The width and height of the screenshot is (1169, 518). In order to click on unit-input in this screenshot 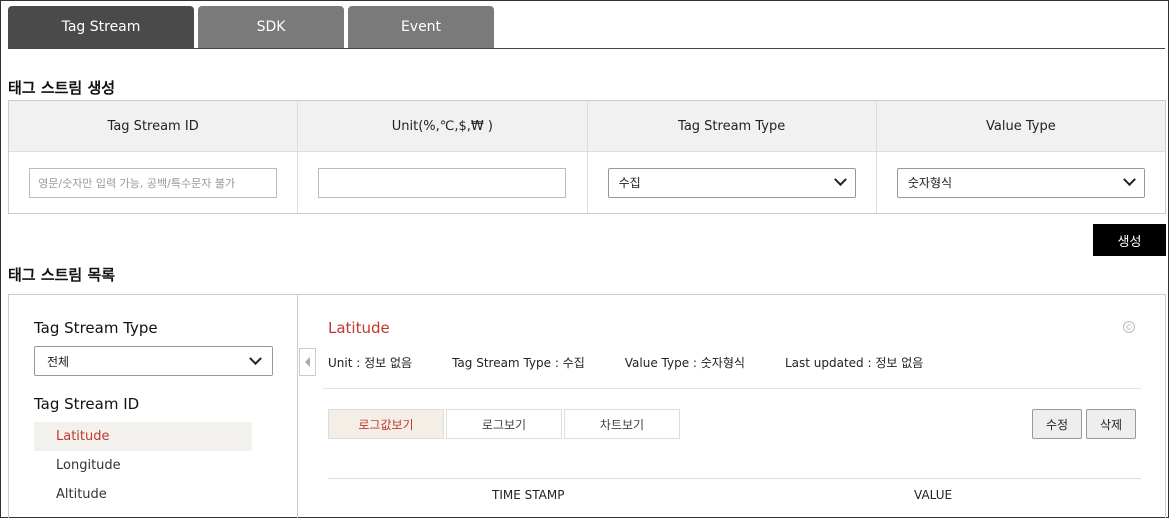, I will do `click(442, 182)`.